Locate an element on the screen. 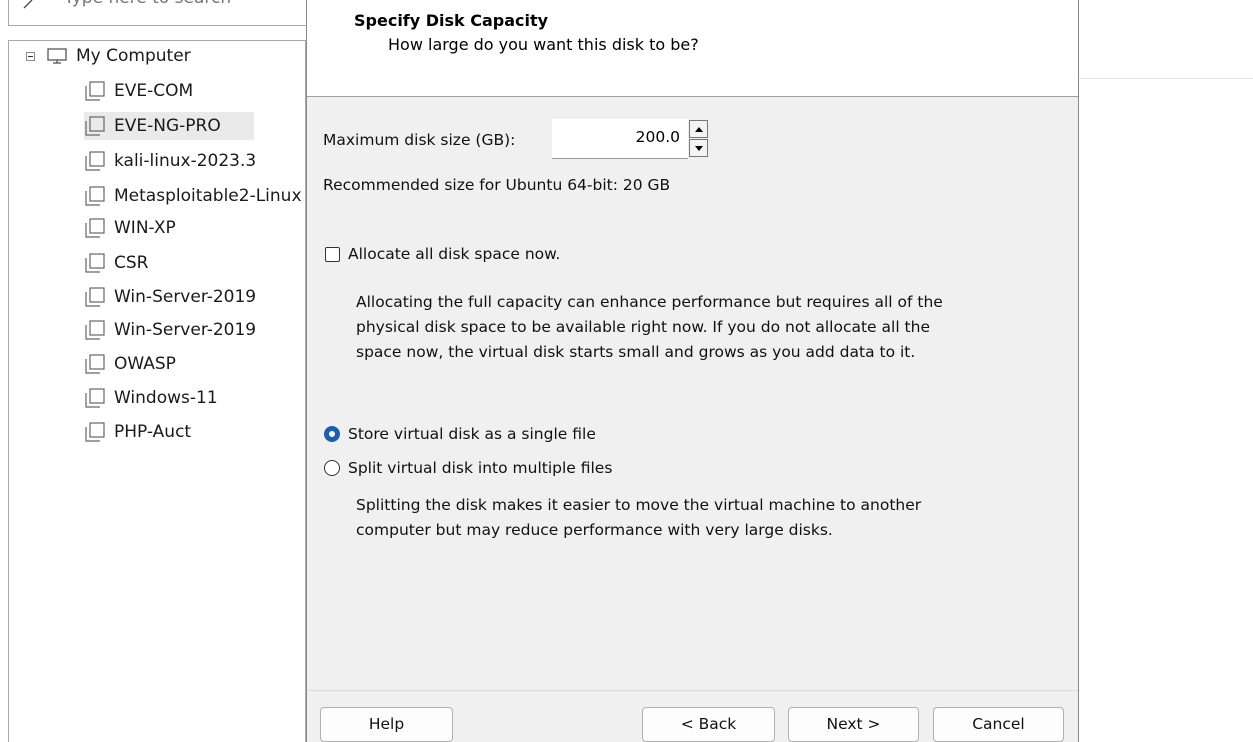  tree-item-label: EVE-COM is located at coordinates (154, 91).